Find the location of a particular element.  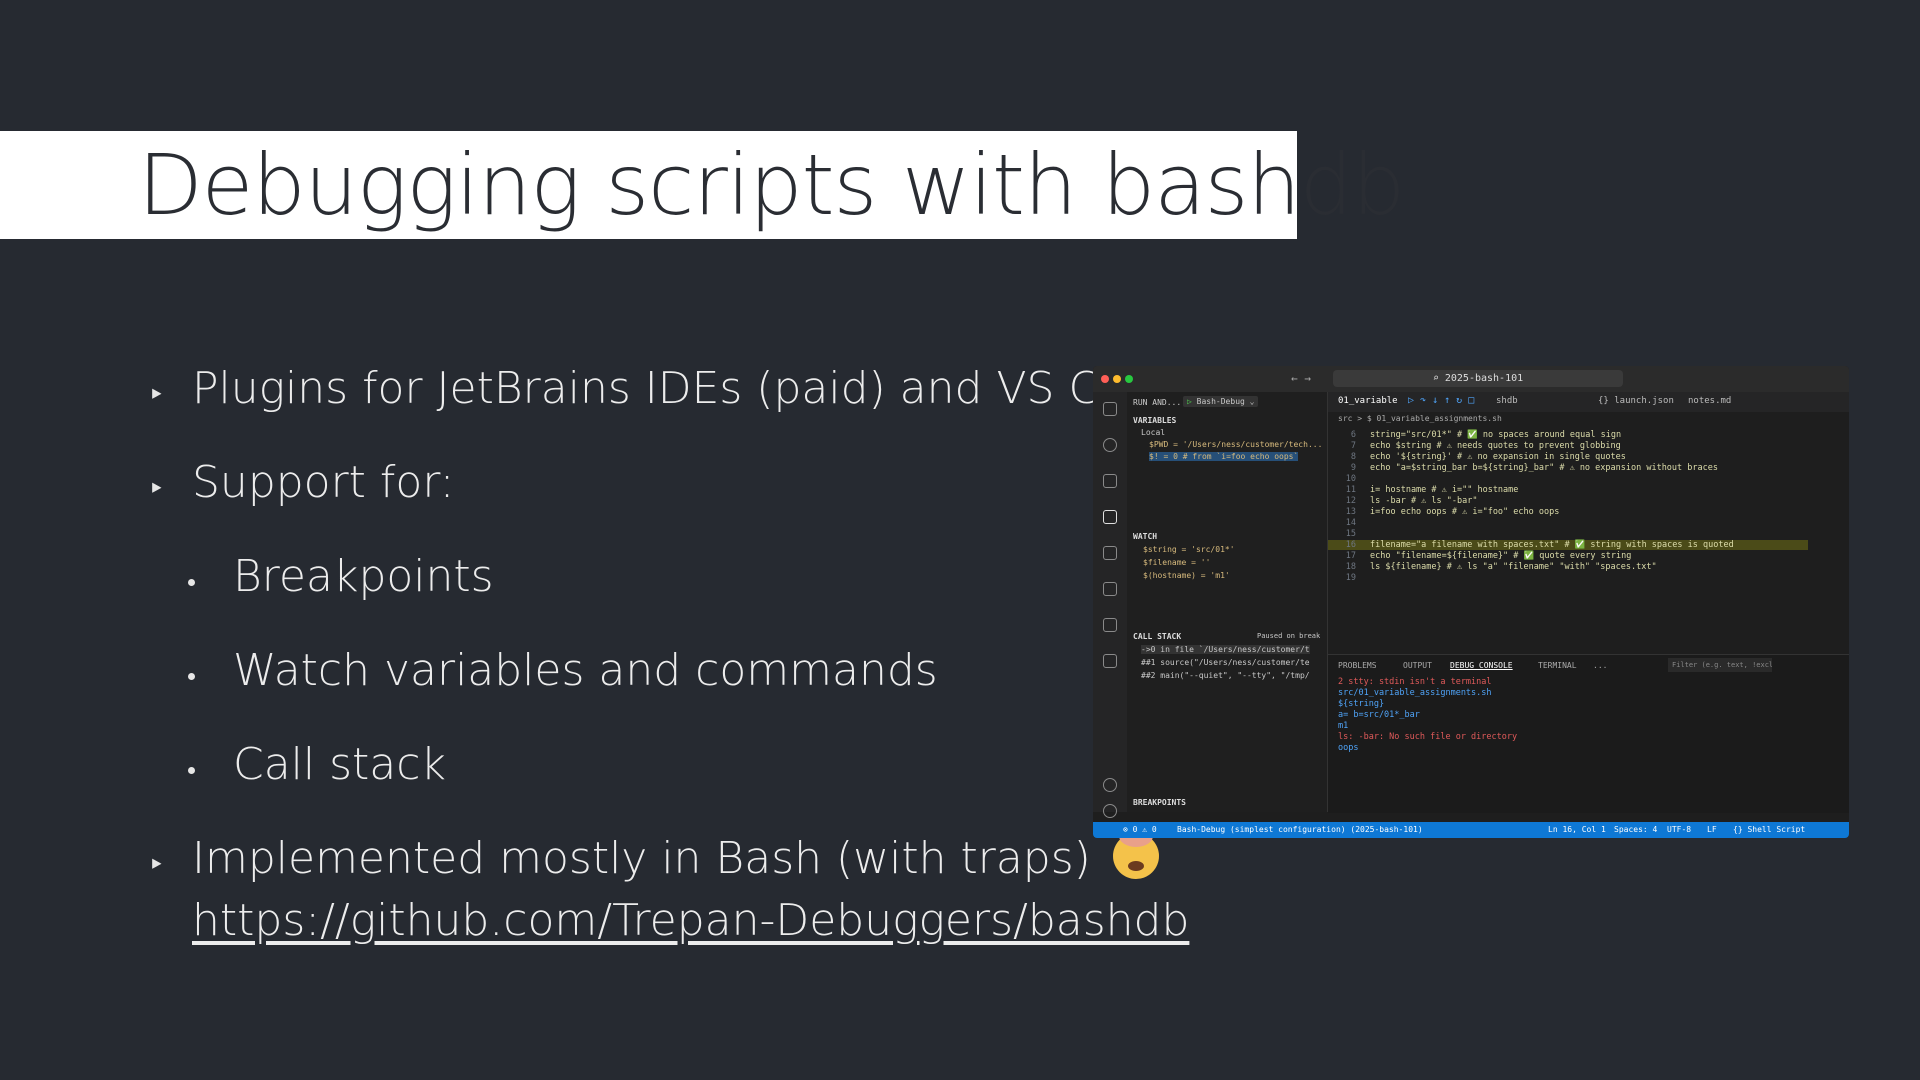

search-icon is located at coordinates (1110, 445).